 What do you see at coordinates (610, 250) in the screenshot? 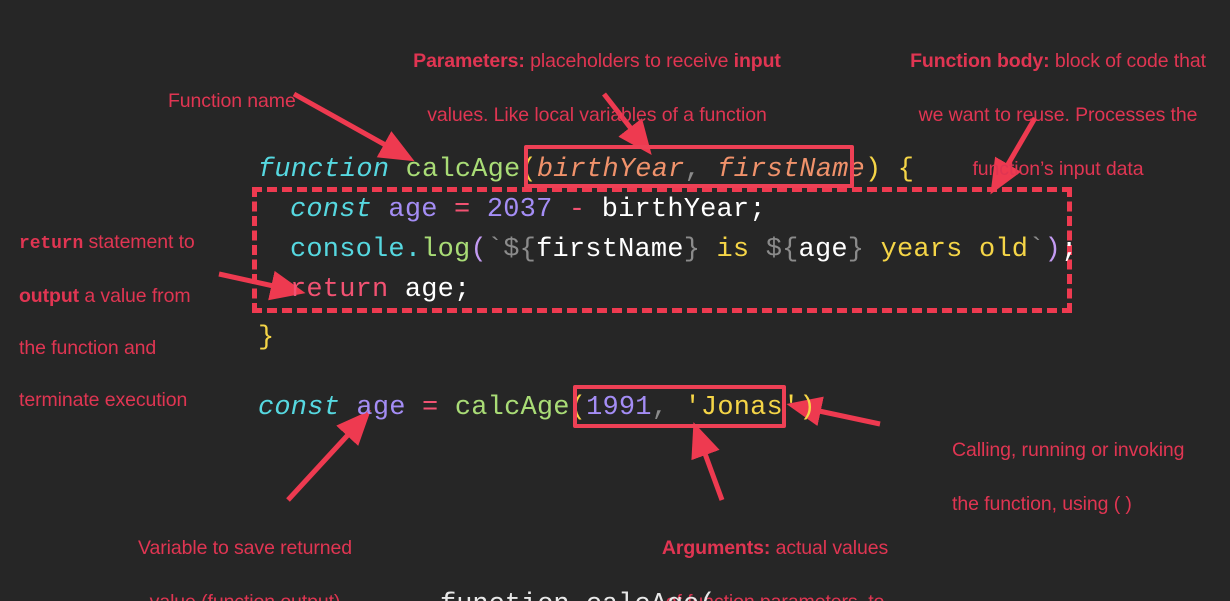
I see `token-interp1-firstname: firstName` at bounding box center [610, 250].